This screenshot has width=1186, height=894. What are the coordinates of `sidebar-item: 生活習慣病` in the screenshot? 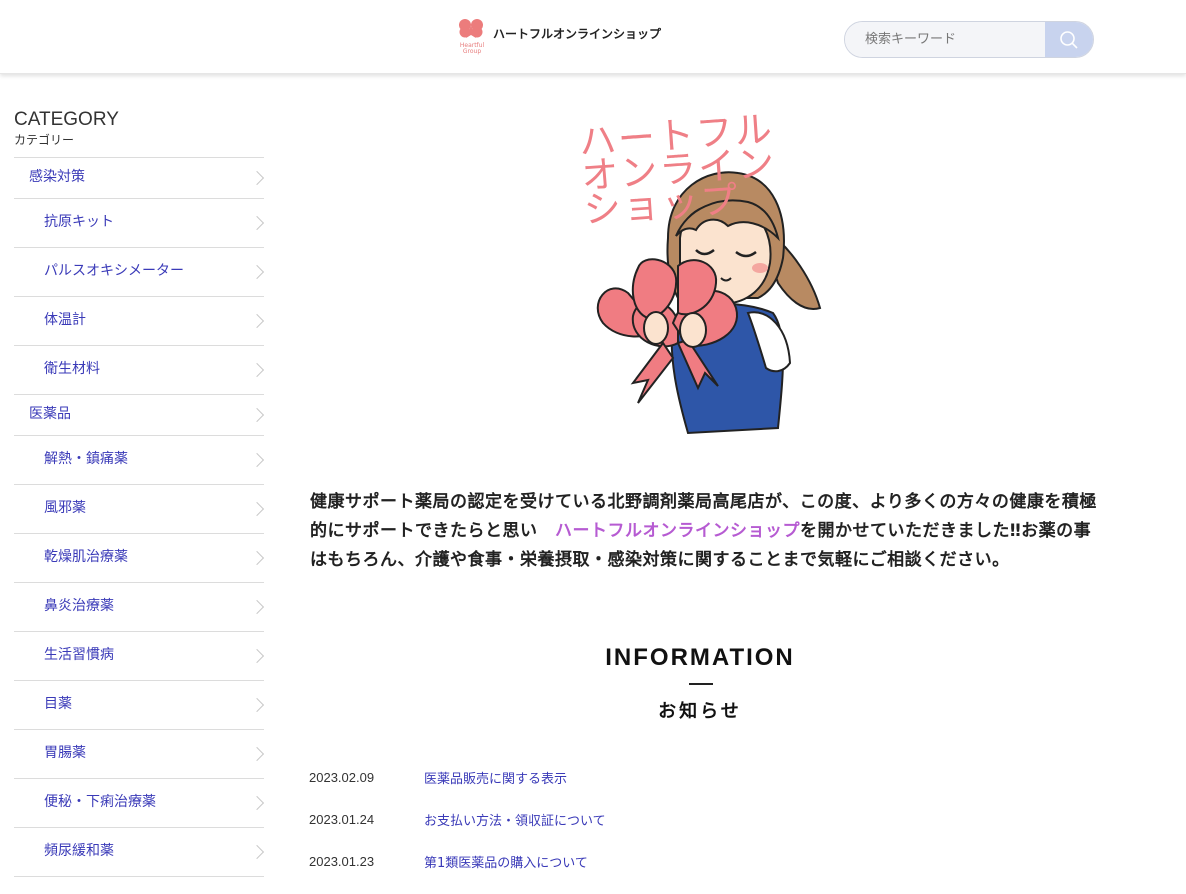 It's located at (139, 656).